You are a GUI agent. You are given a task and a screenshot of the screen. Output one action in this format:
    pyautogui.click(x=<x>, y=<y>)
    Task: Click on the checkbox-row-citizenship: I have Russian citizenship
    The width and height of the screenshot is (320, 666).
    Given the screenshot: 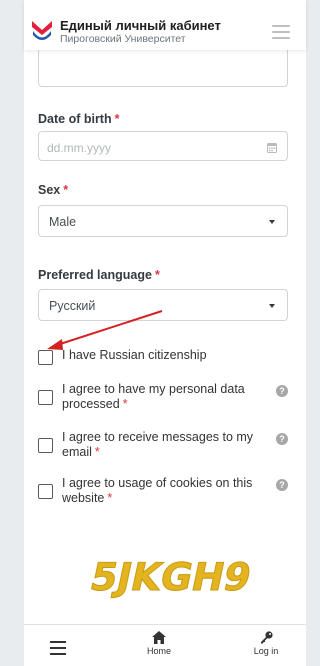 What is the action you would take?
    pyautogui.click(x=163, y=357)
    